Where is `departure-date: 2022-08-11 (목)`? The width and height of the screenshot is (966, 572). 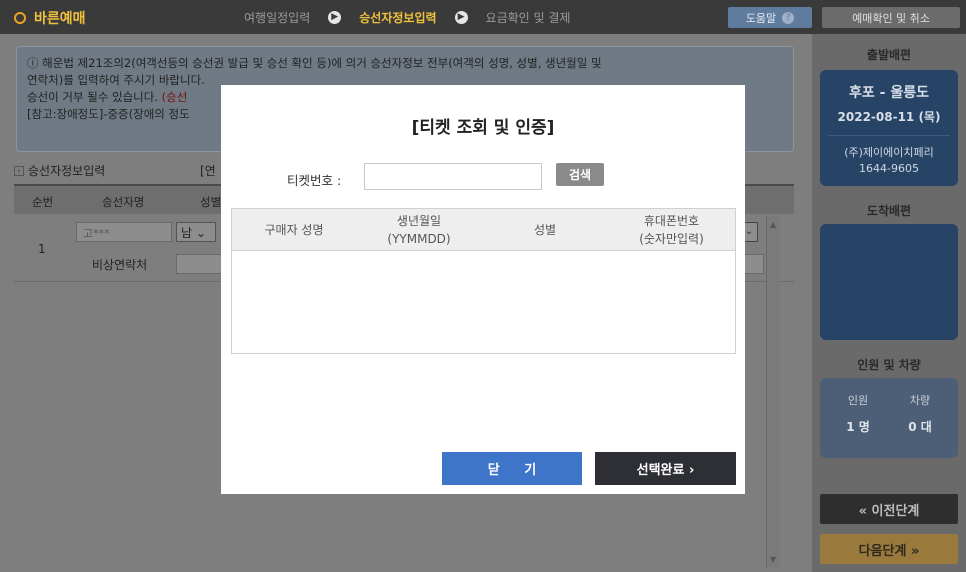
departure-date: 2022-08-11 (목) is located at coordinates (889, 117).